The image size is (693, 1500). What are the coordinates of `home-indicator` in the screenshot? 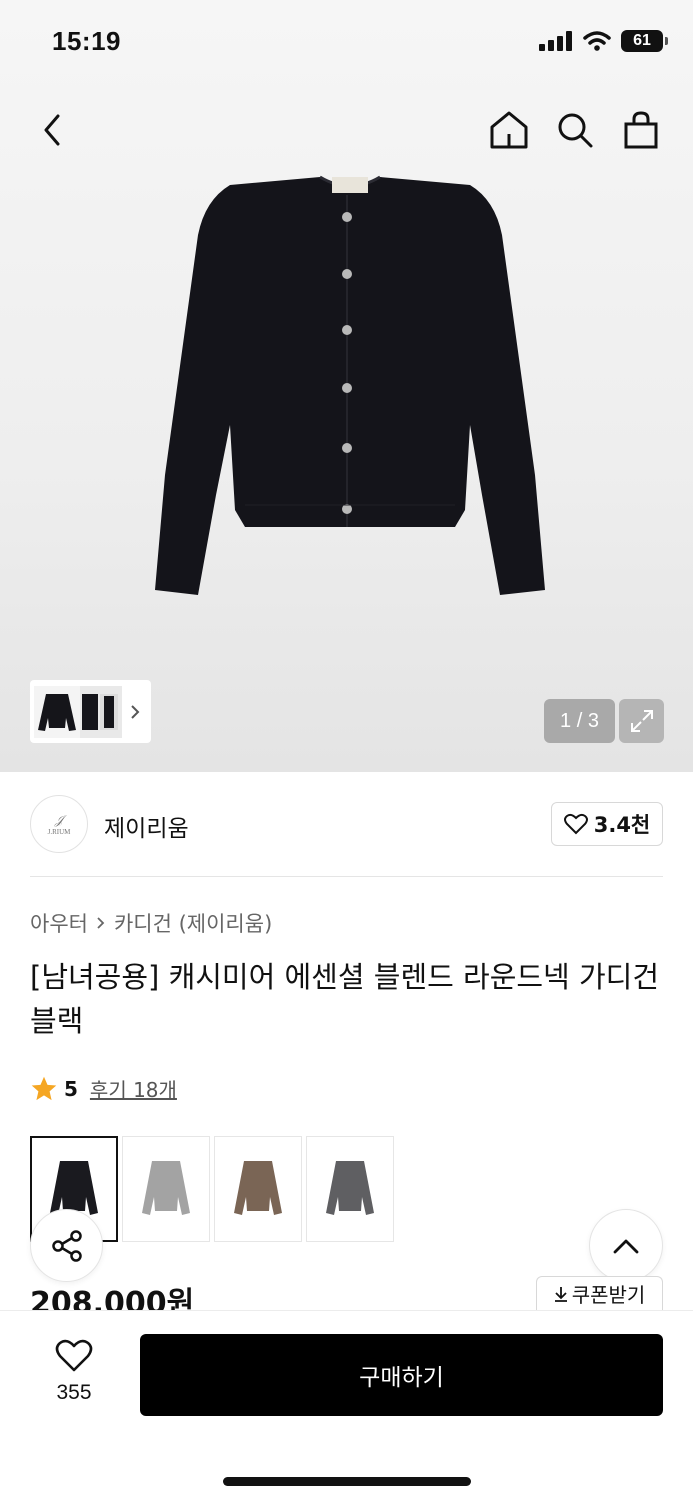 It's located at (347, 1481).